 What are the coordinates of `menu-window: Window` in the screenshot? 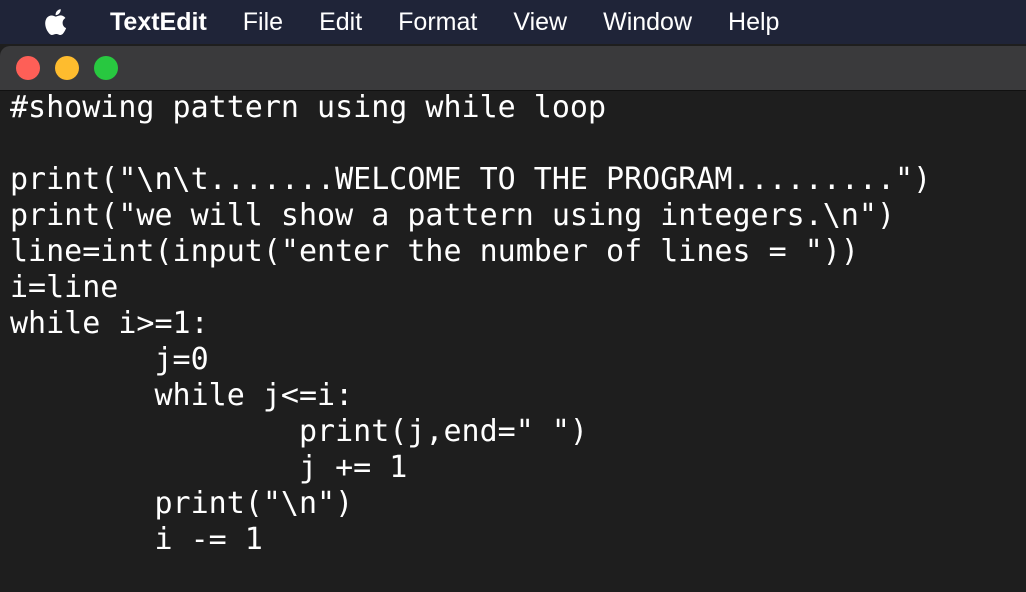 It's located at (647, 22).